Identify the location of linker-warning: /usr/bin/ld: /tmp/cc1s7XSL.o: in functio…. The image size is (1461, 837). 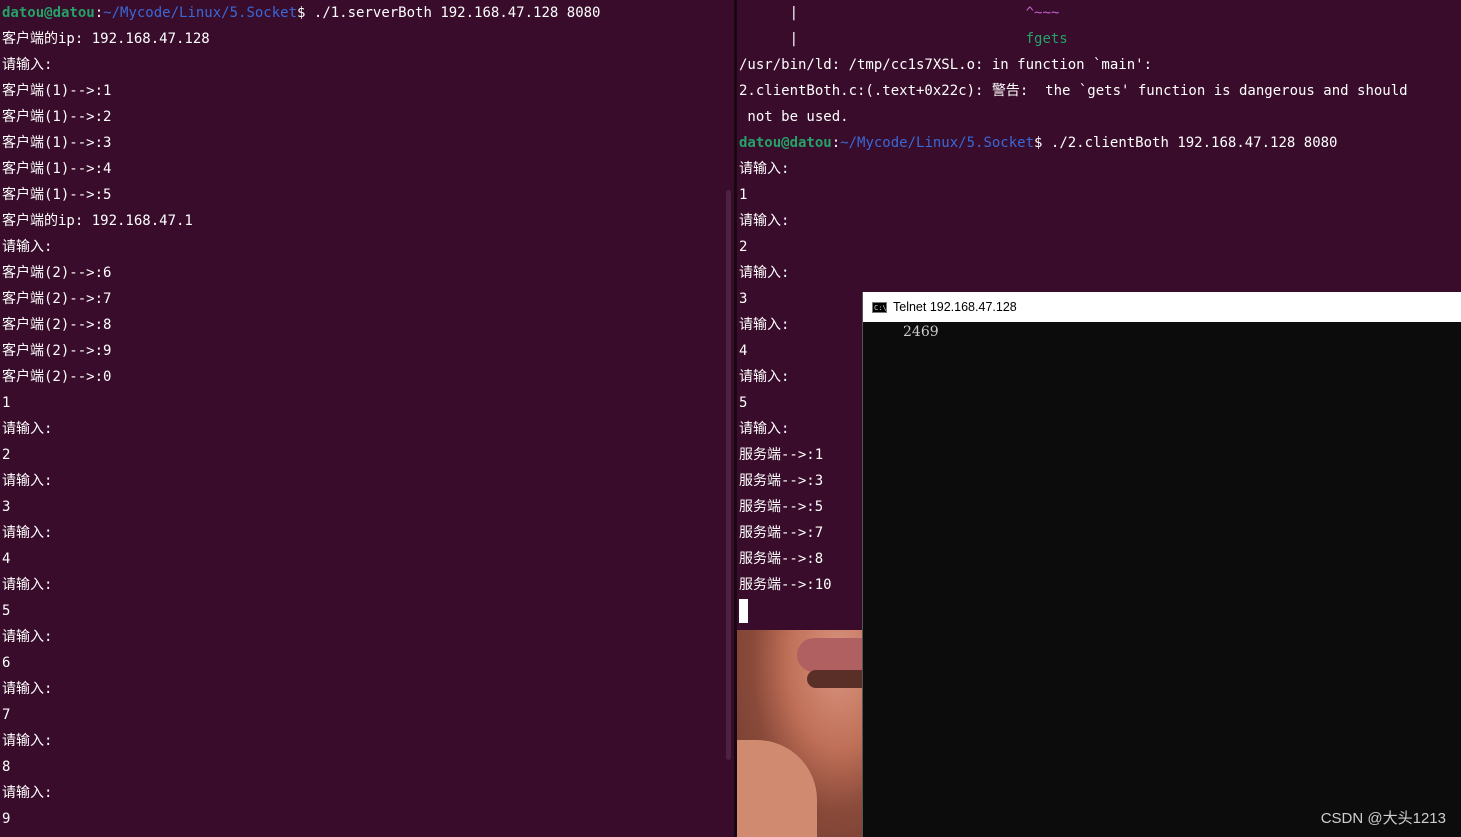
(1099, 91).